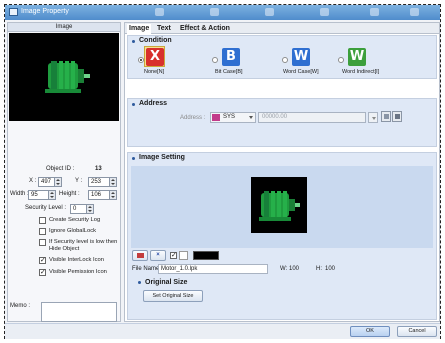 The image size is (445, 343). Describe the element at coordinates (213, 269) in the screenshot. I see `file-name-input: Motor_1.0.lpk` at that location.